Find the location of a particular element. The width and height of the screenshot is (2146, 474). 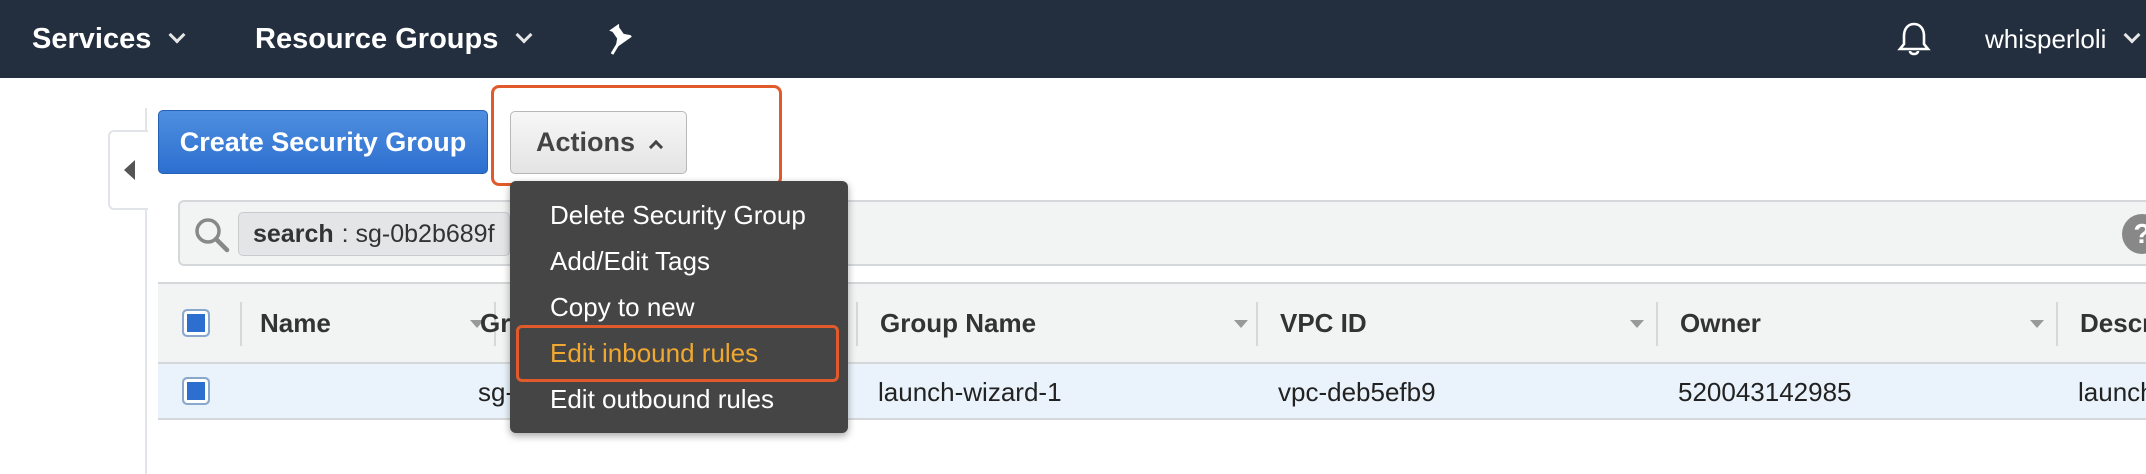

username-label: whisperloli is located at coordinates (2046, 38).